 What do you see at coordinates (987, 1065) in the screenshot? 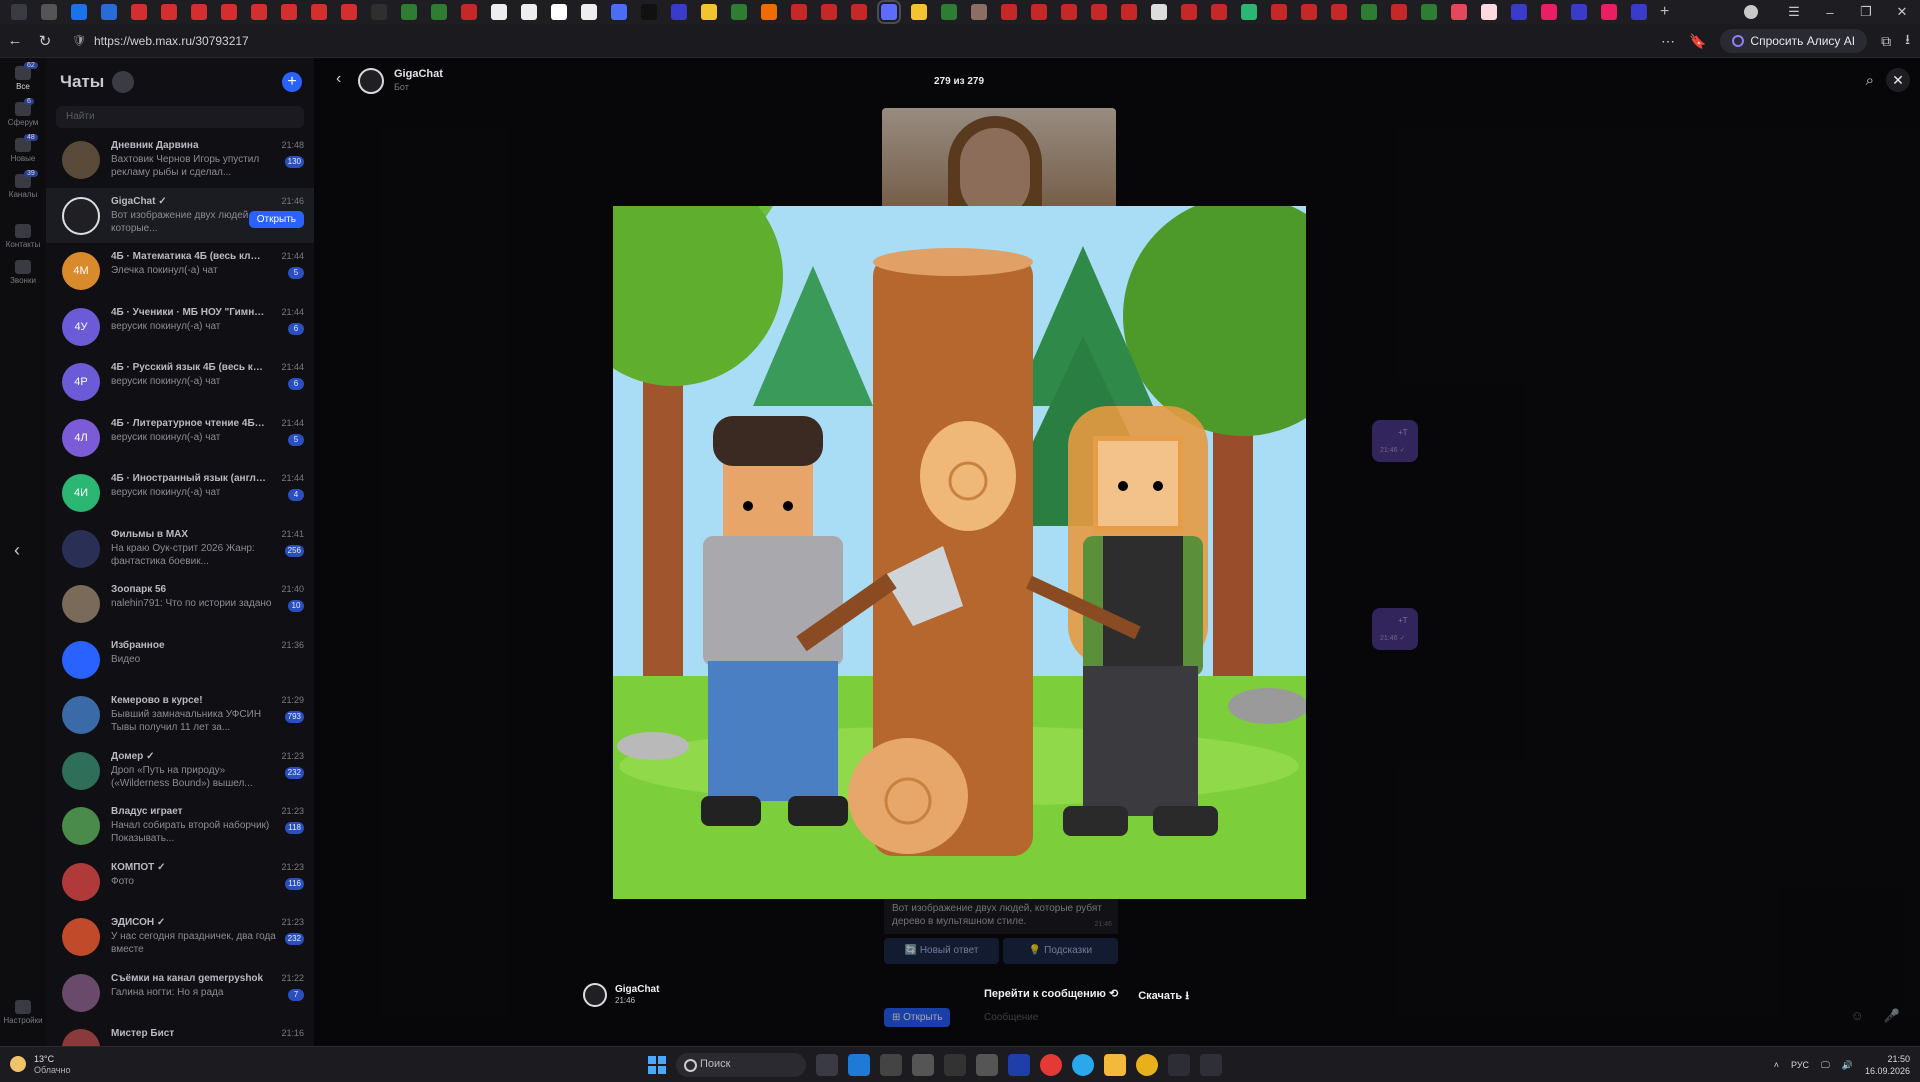
I see `settings-icon` at bounding box center [987, 1065].